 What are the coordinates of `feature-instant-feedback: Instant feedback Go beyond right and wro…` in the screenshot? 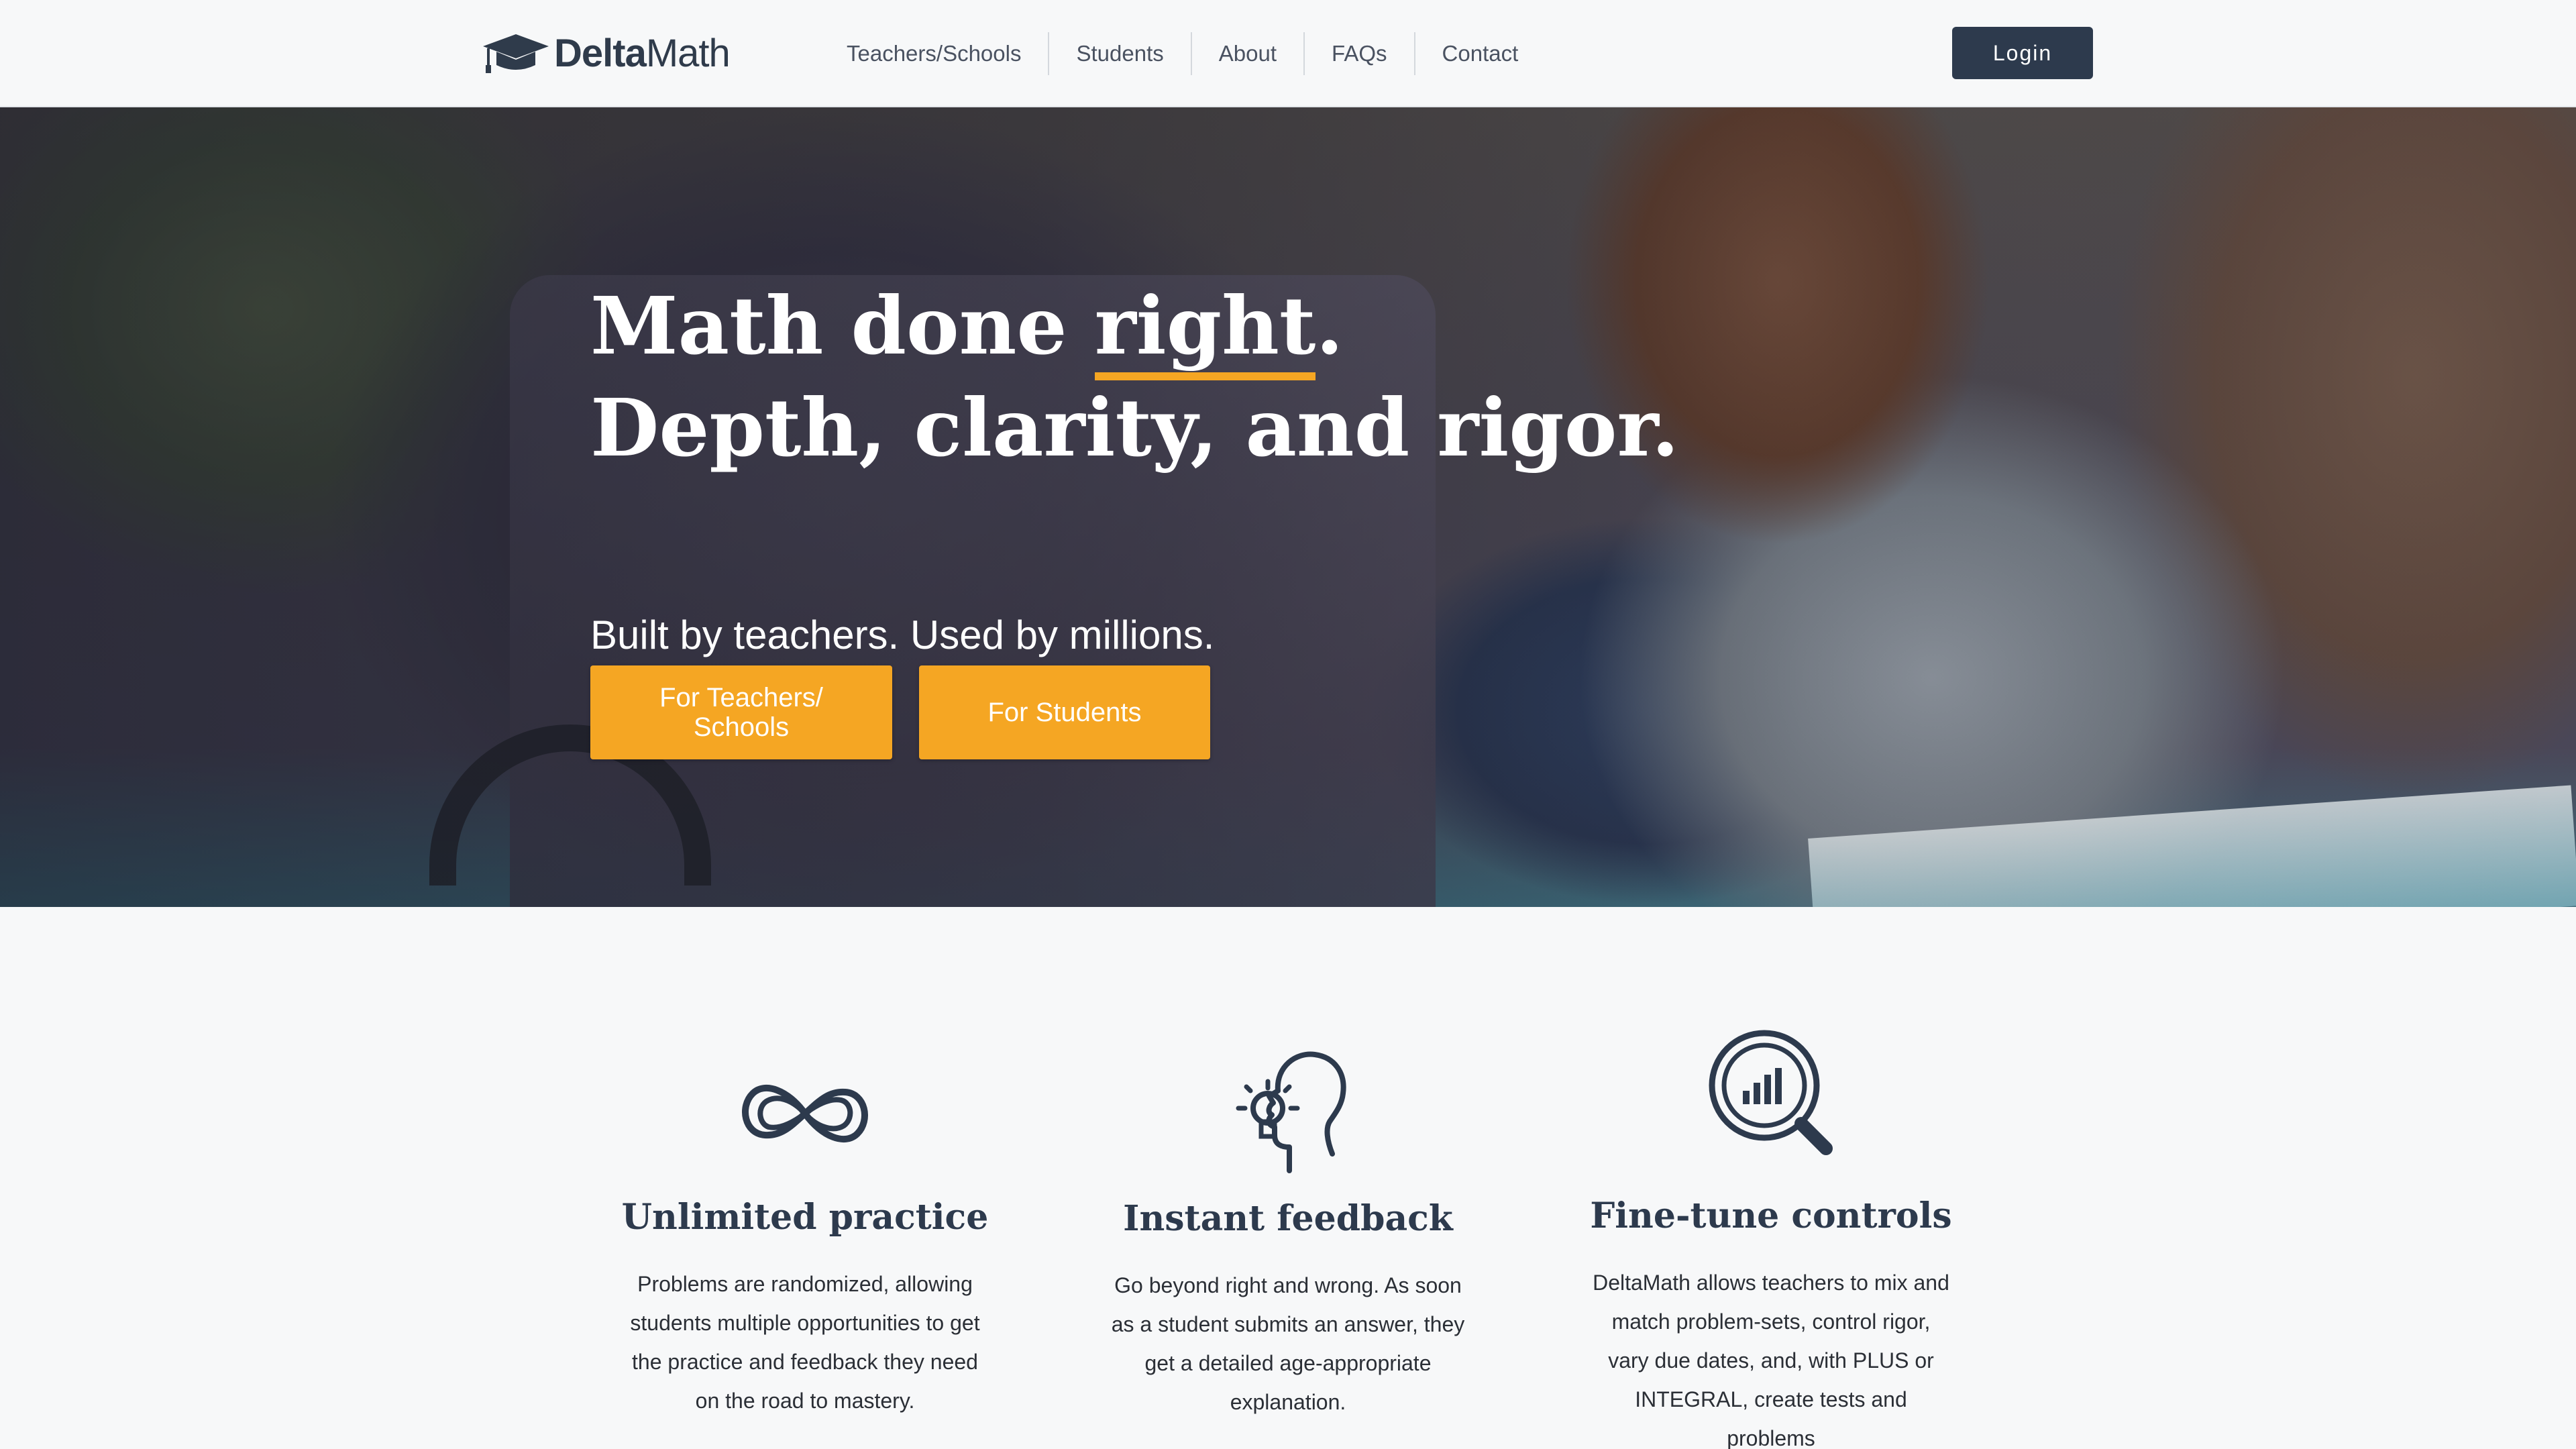 It's located at (1288, 1233).